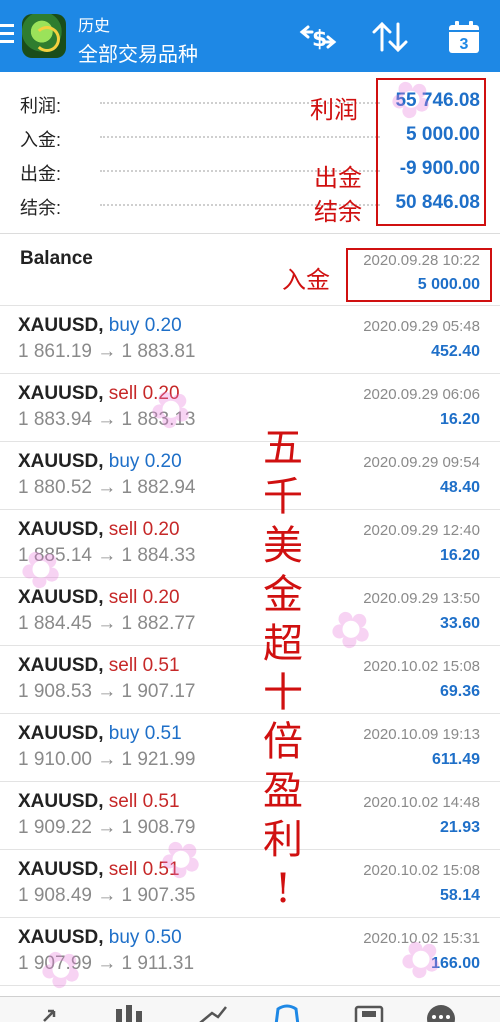 The width and height of the screenshot is (500, 1022). I want to click on annotation-deposit: 入金, so click(306, 280).